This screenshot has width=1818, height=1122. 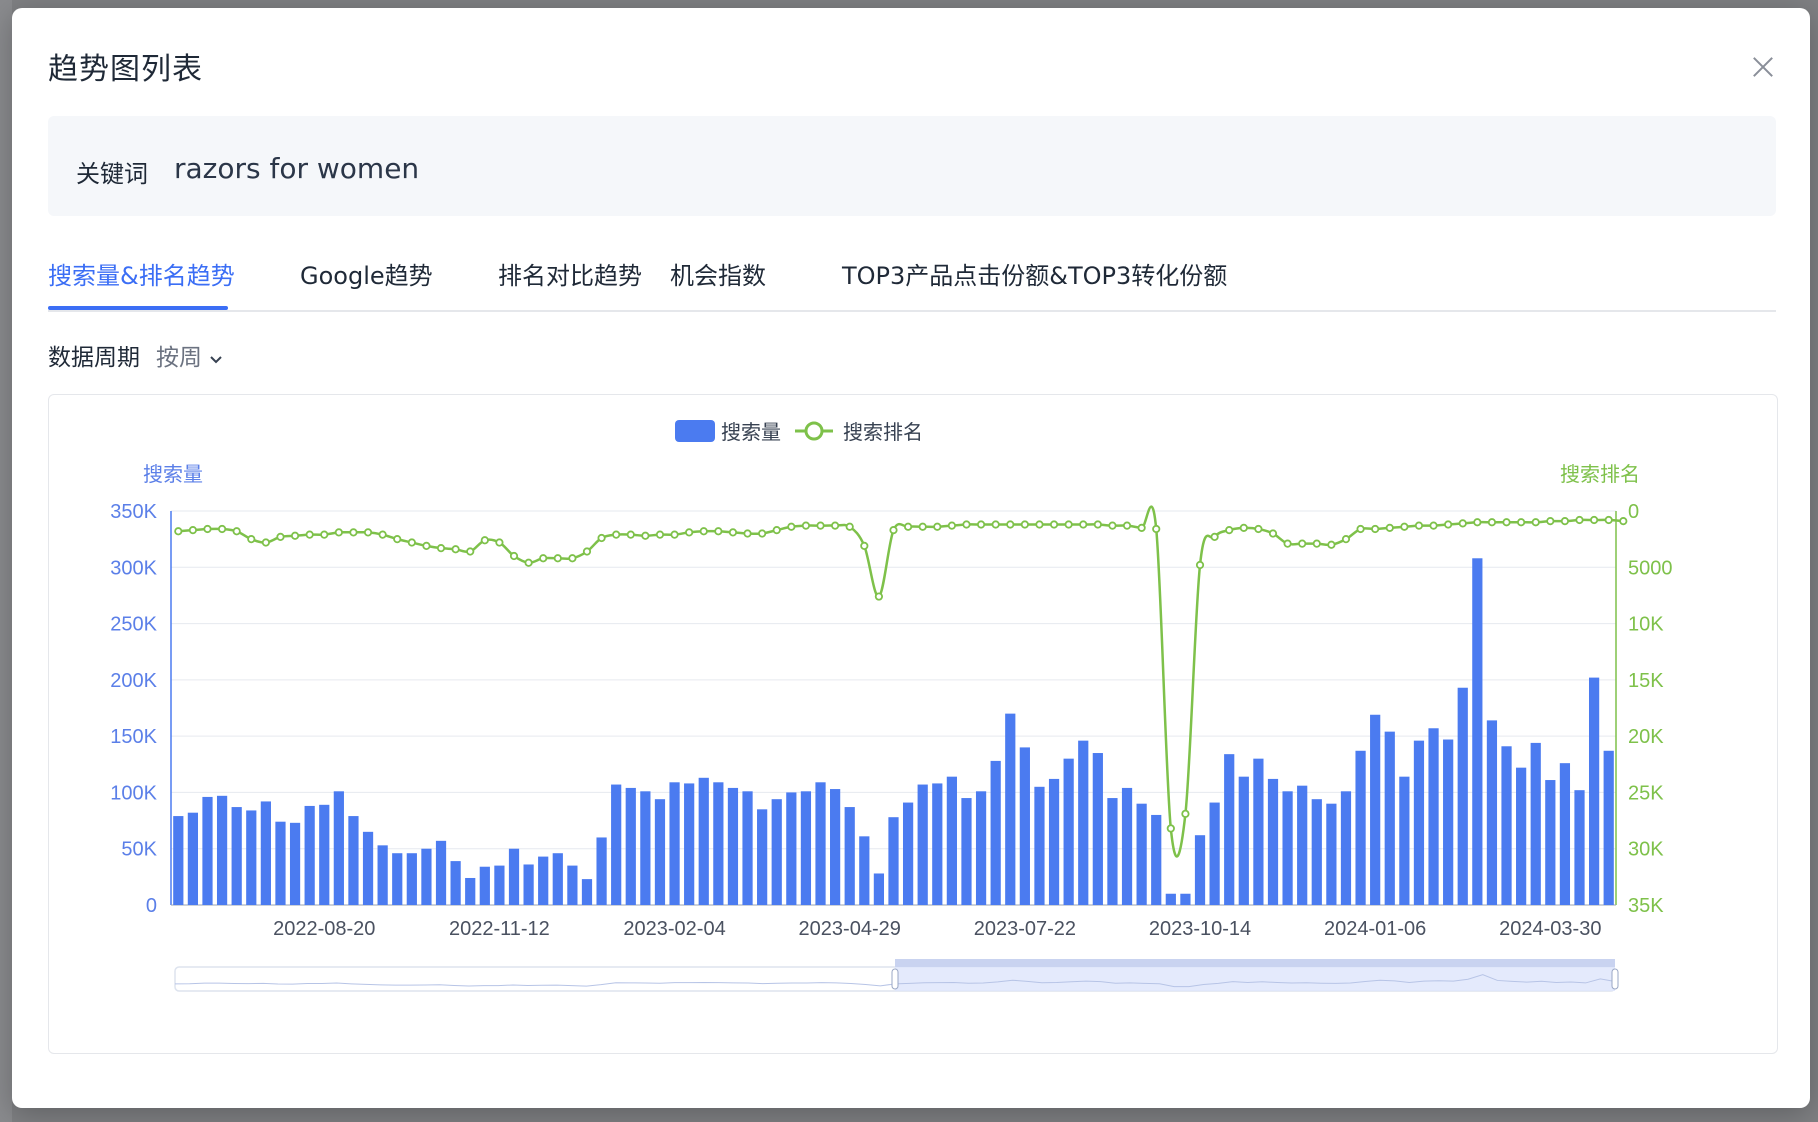 What do you see at coordinates (718, 273) in the screenshot?
I see `tab-opportunity-index: 机会指数` at bounding box center [718, 273].